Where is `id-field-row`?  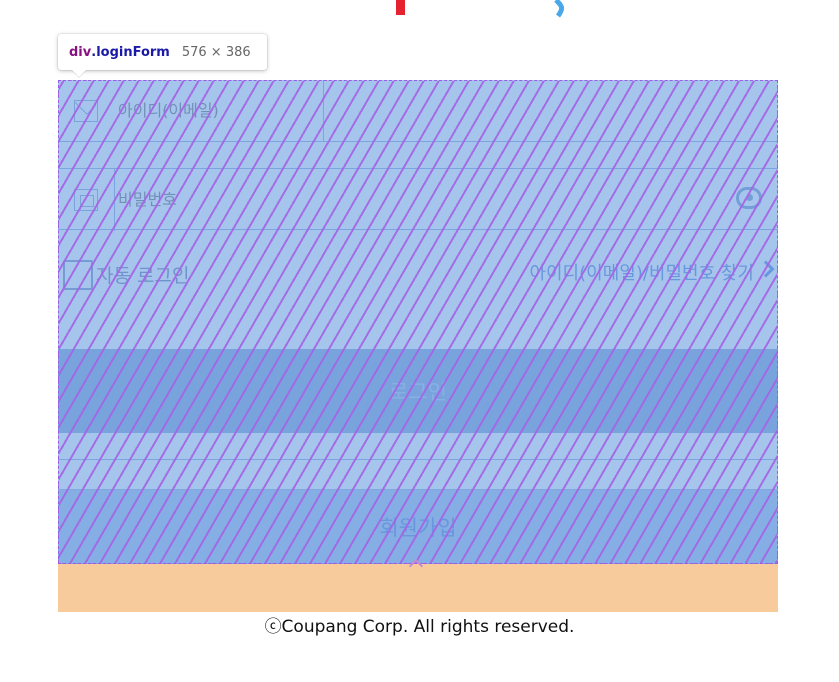
id-field-row is located at coordinates (418, 111).